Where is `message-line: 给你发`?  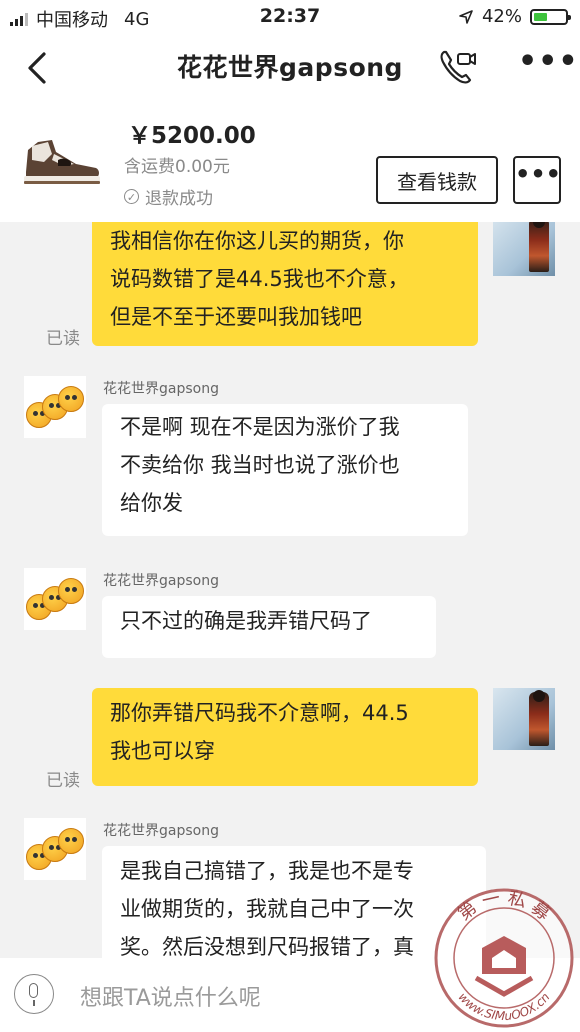
message-line: 给你发 is located at coordinates (151, 503).